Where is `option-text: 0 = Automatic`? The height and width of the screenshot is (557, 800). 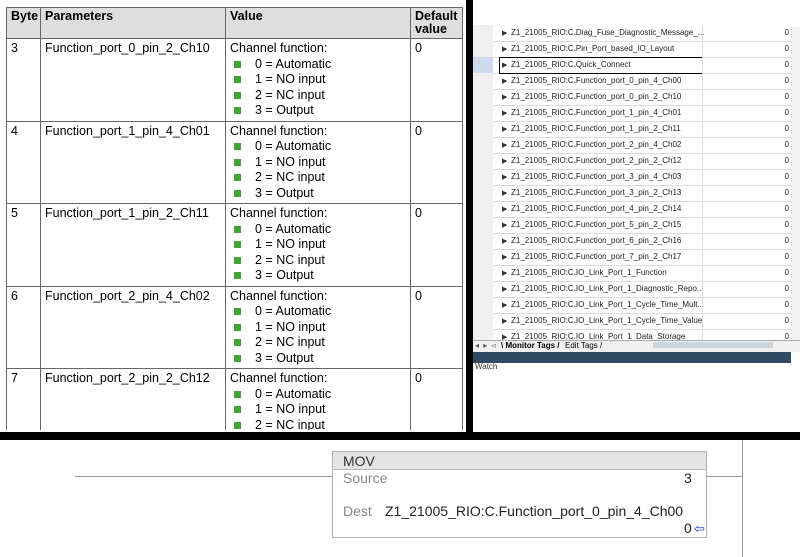 option-text: 0 = Automatic is located at coordinates (293, 311).